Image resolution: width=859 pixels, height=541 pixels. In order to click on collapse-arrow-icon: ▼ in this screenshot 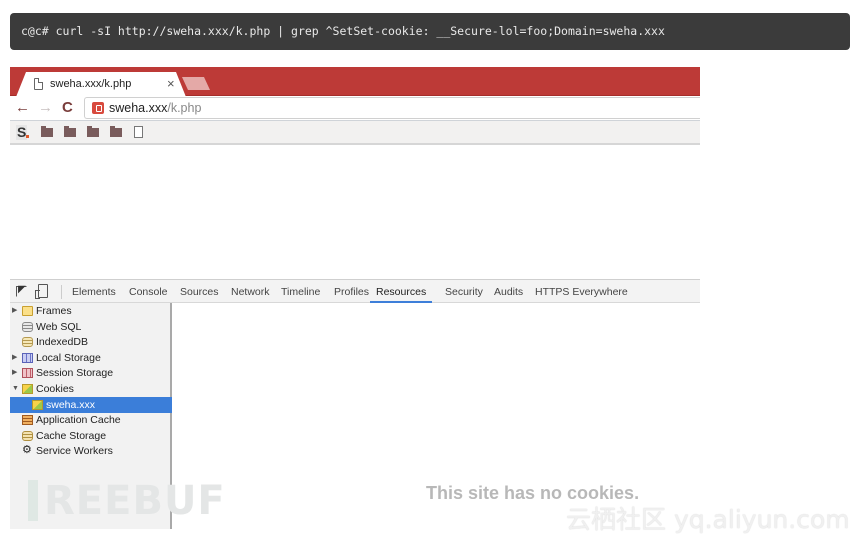, I will do `click(15, 389)`.